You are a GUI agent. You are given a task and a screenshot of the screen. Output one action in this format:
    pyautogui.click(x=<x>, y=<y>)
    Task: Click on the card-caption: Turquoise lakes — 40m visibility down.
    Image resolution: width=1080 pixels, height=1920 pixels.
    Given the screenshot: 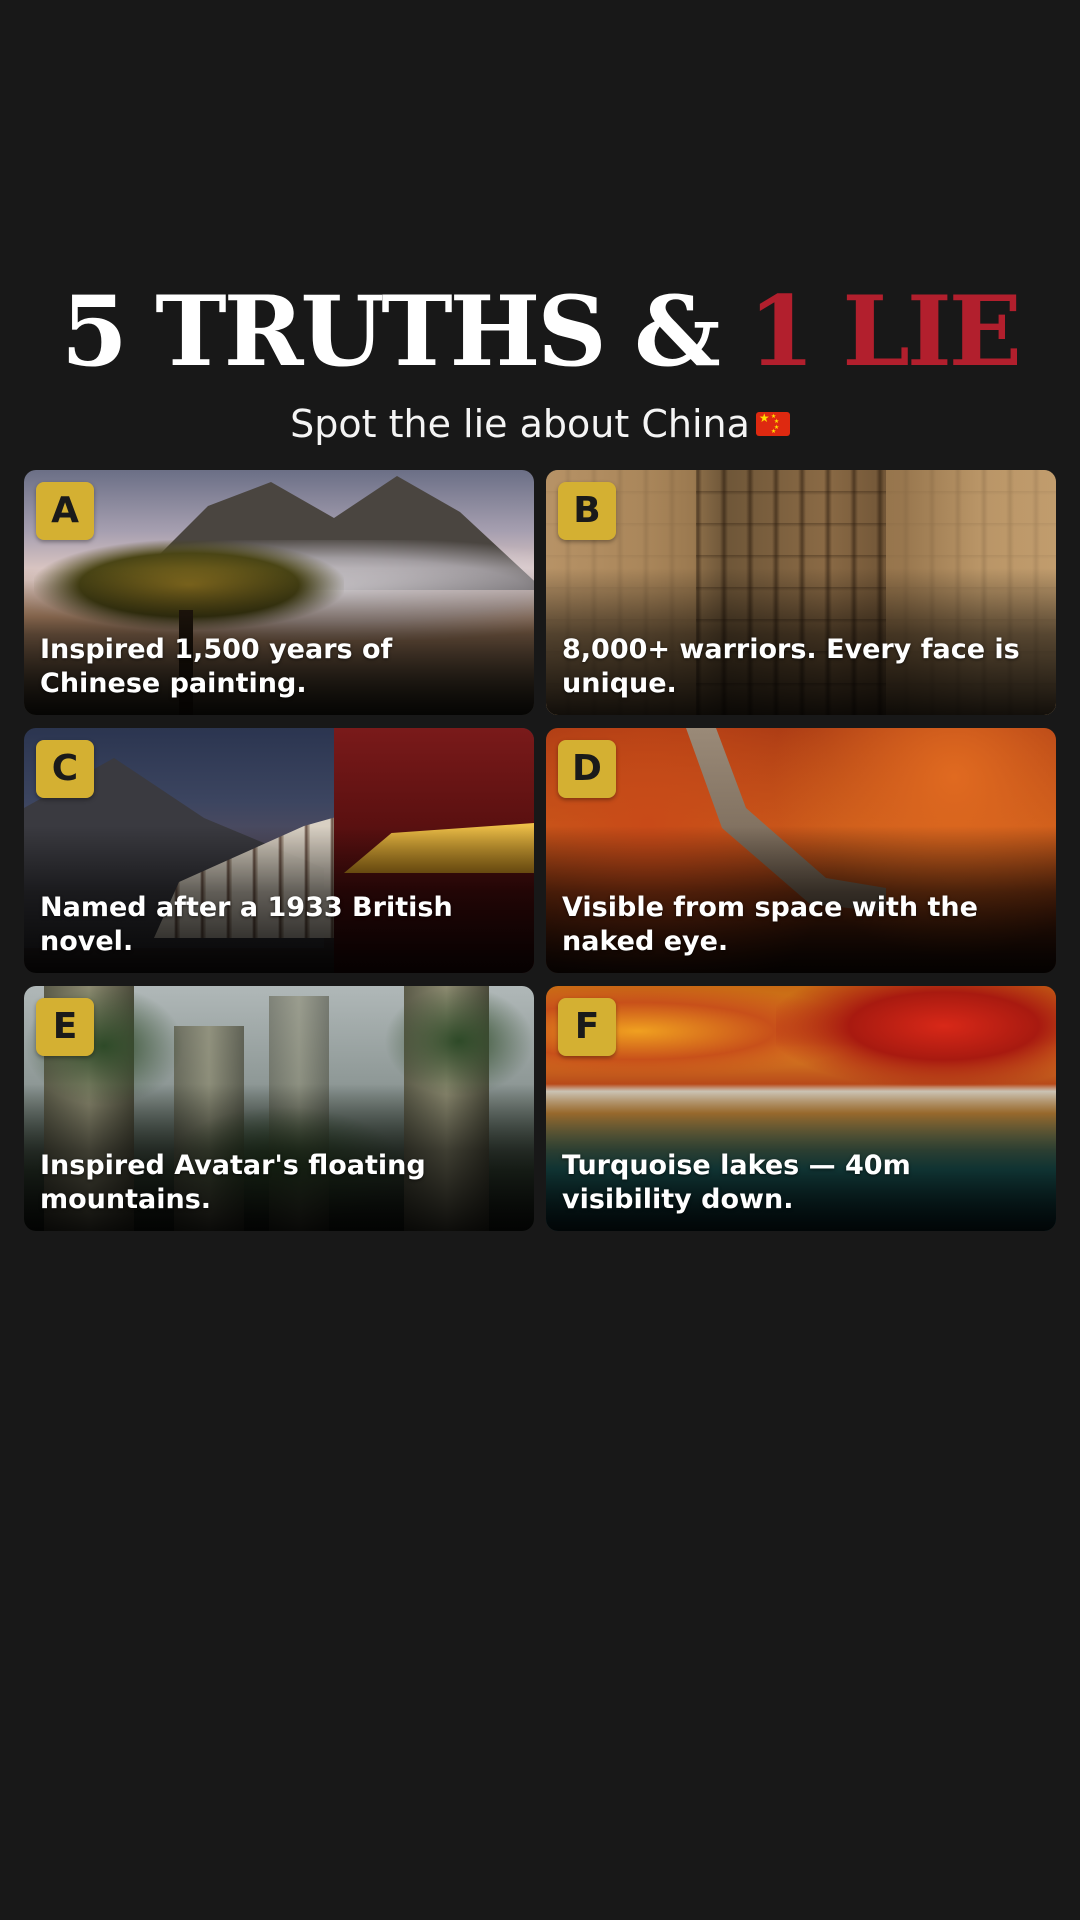 What is the action you would take?
    pyautogui.click(x=736, y=1182)
    